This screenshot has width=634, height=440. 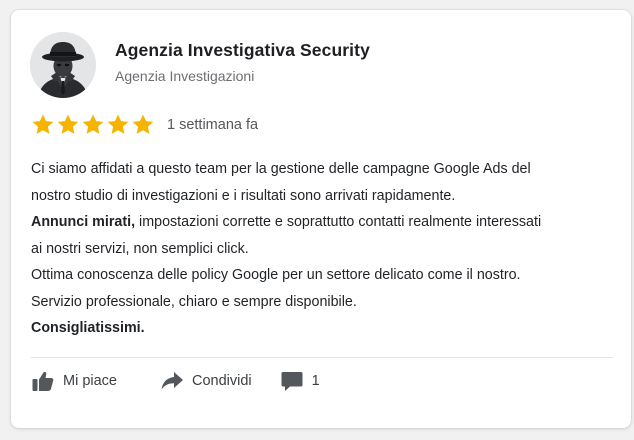 I want to click on avatar, so click(x=63, y=65).